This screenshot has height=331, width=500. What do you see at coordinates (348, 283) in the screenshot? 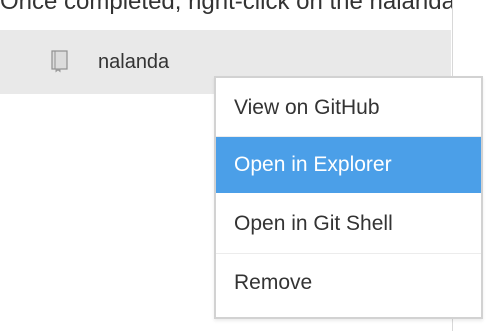
I see `remove-menu-item: Remove` at bounding box center [348, 283].